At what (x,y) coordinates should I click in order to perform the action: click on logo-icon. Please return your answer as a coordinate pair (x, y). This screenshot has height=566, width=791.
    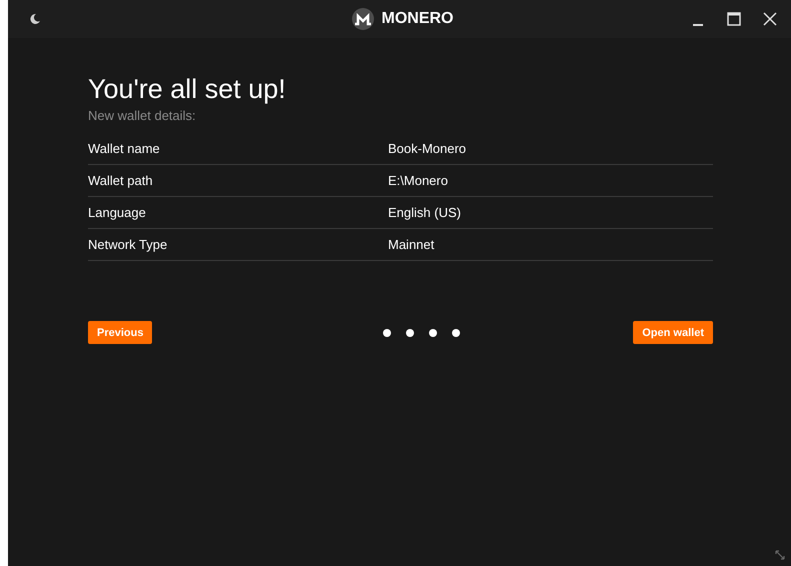
    Looking at the image, I should click on (363, 19).